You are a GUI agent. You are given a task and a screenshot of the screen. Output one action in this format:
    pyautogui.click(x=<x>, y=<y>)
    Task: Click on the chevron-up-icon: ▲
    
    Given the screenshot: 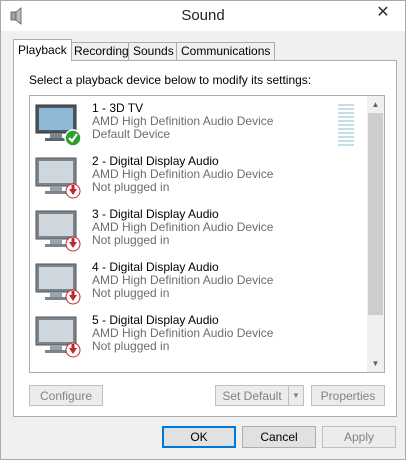 What is the action you would take?
    pyautogui.click(x=375, y=104)
    